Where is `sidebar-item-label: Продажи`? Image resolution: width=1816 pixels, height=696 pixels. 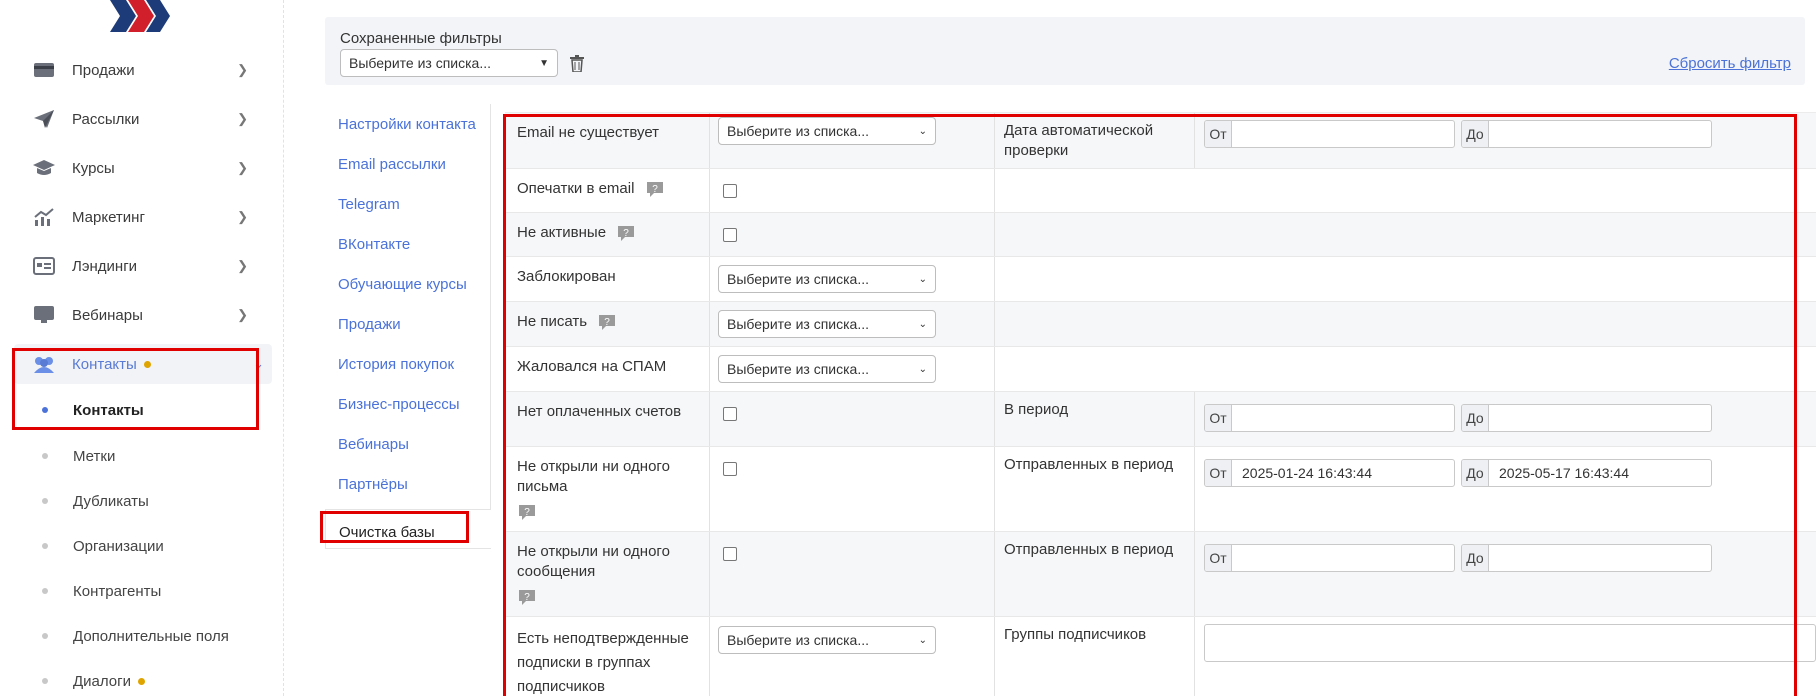 sidebar-item-label: Продажи is located at coordinates (103, 70).